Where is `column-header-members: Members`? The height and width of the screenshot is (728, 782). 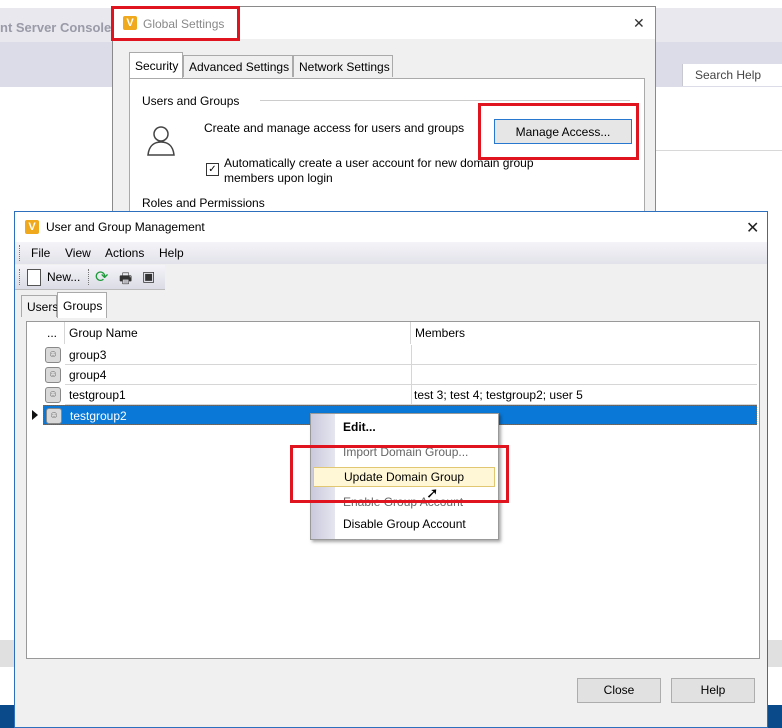 column-header-members: Members is located at coordinates (584, 333).